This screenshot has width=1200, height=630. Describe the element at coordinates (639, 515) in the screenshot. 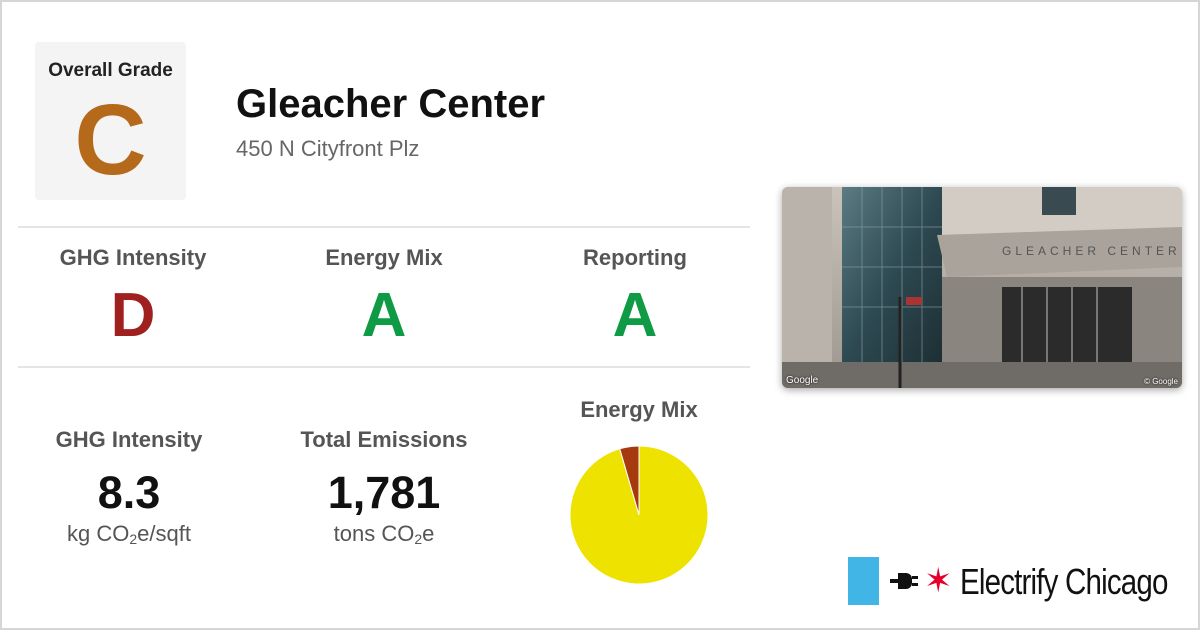

I see `energy-mix-pie-chart` at that location.